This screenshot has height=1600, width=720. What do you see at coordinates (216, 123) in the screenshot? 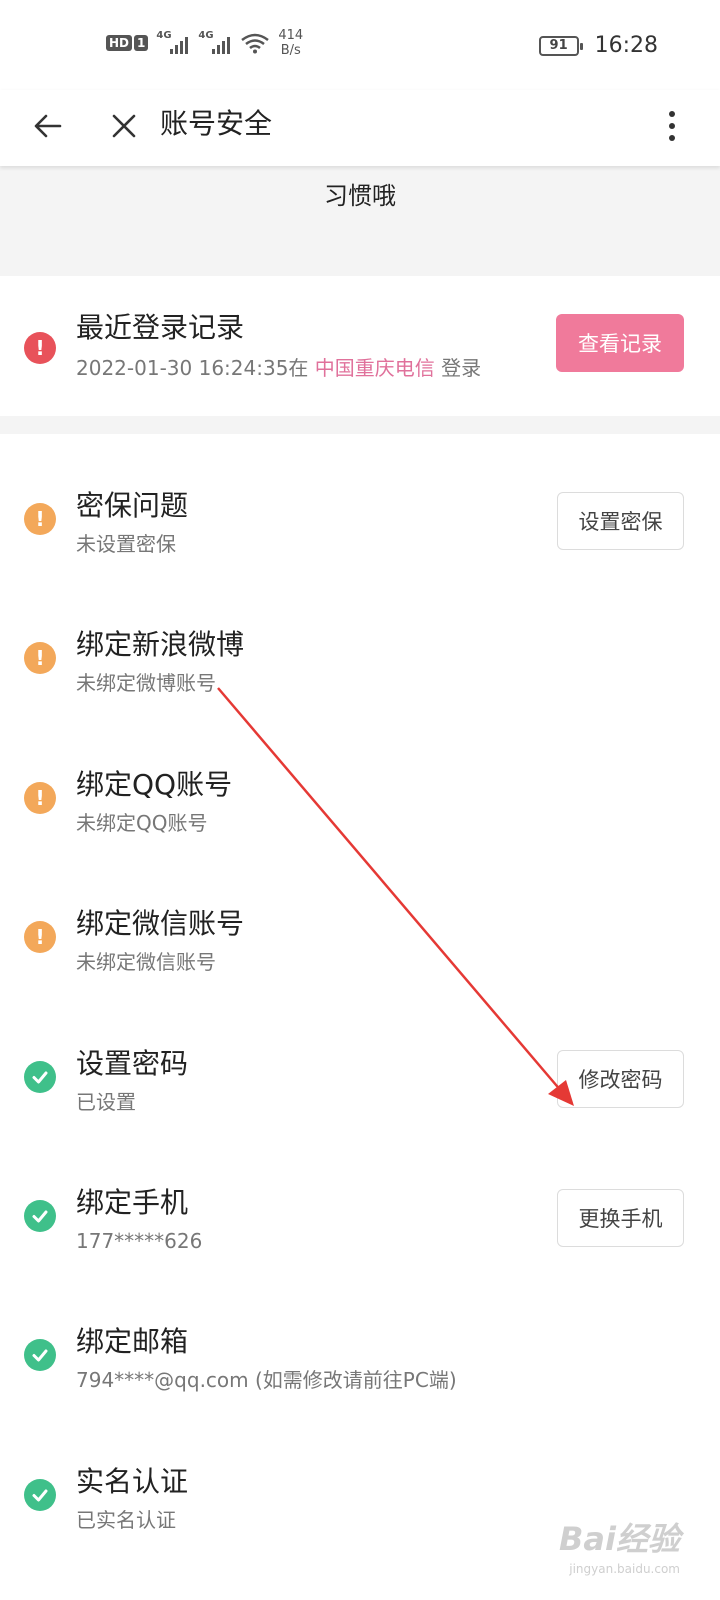
I see `page-title: 账号安全` at bounding box center [216, 123].